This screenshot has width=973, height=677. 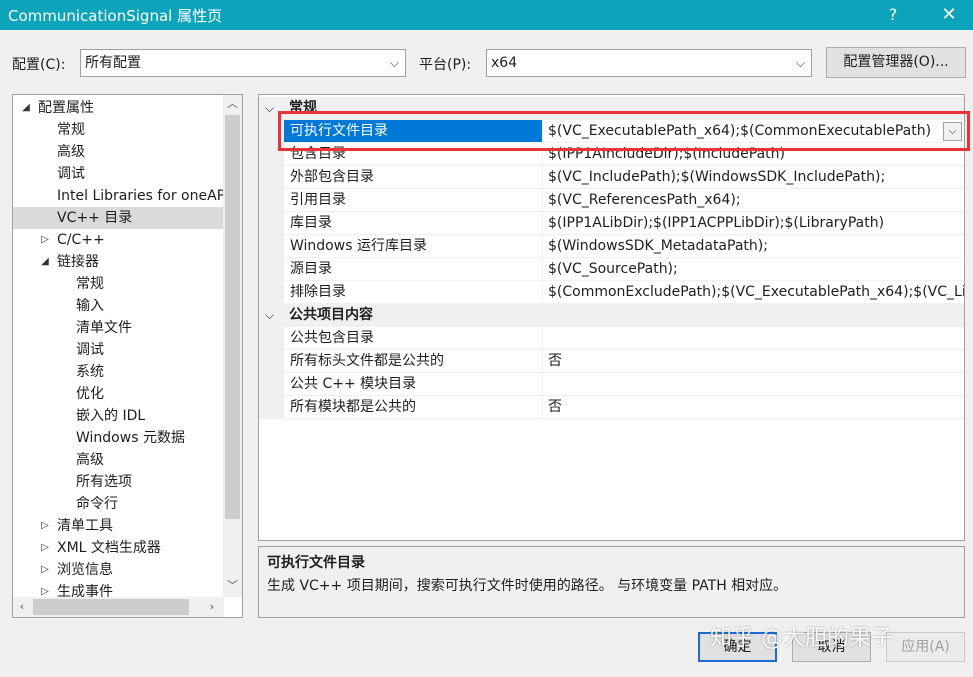 I want to click on close-button: ✕, so click(x=949, y=15).